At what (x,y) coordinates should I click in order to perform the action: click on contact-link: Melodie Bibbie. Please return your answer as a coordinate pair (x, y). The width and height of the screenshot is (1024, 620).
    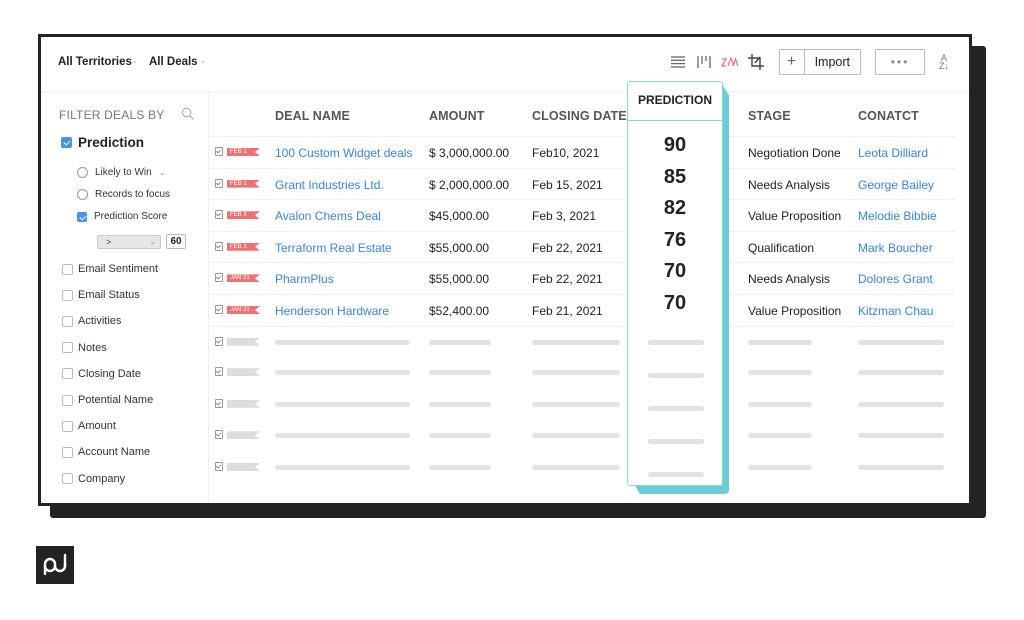
    Looking at the image, I should click on (897, 216).